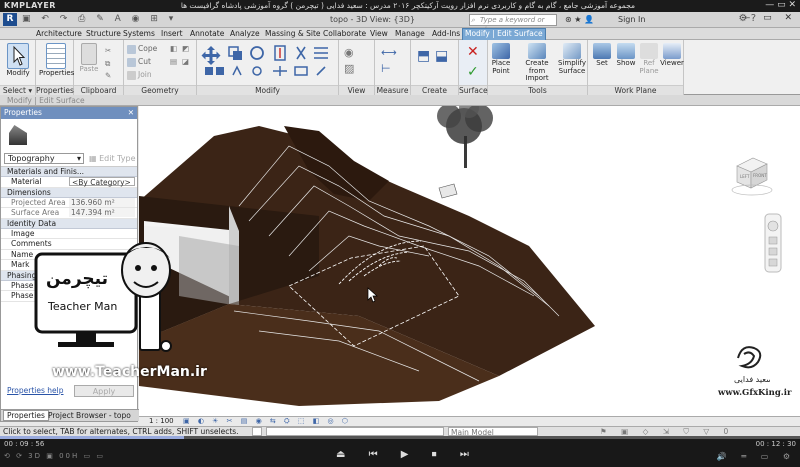 This screenshot has height=467, width=800. What do you see at coordinates (108, 50) in the screenshot?
I see `cut-clip-icon: ✂` at bounding box center [108, 50].